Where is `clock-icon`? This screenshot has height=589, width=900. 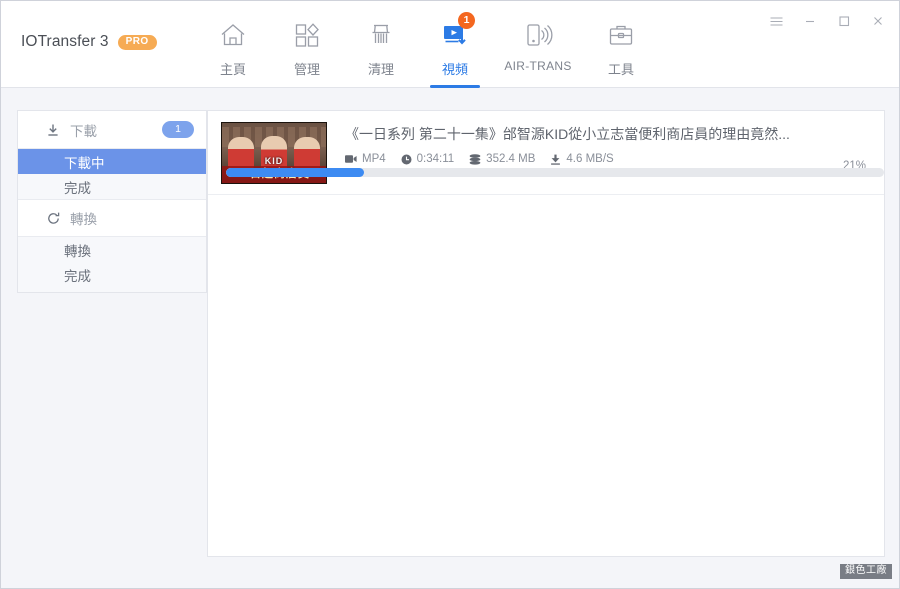
clock-icon is located at coordinates (406, 159).